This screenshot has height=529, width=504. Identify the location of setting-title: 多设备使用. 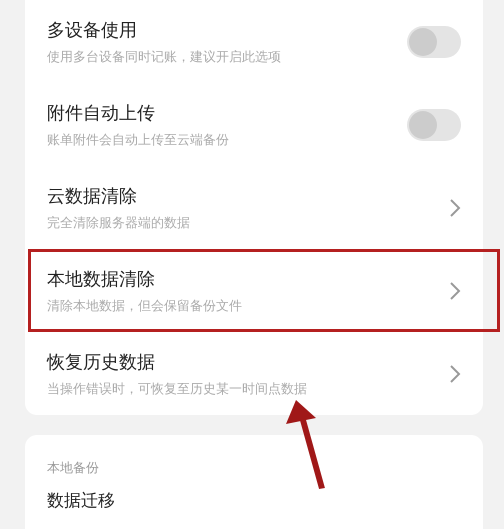
(92, 30).